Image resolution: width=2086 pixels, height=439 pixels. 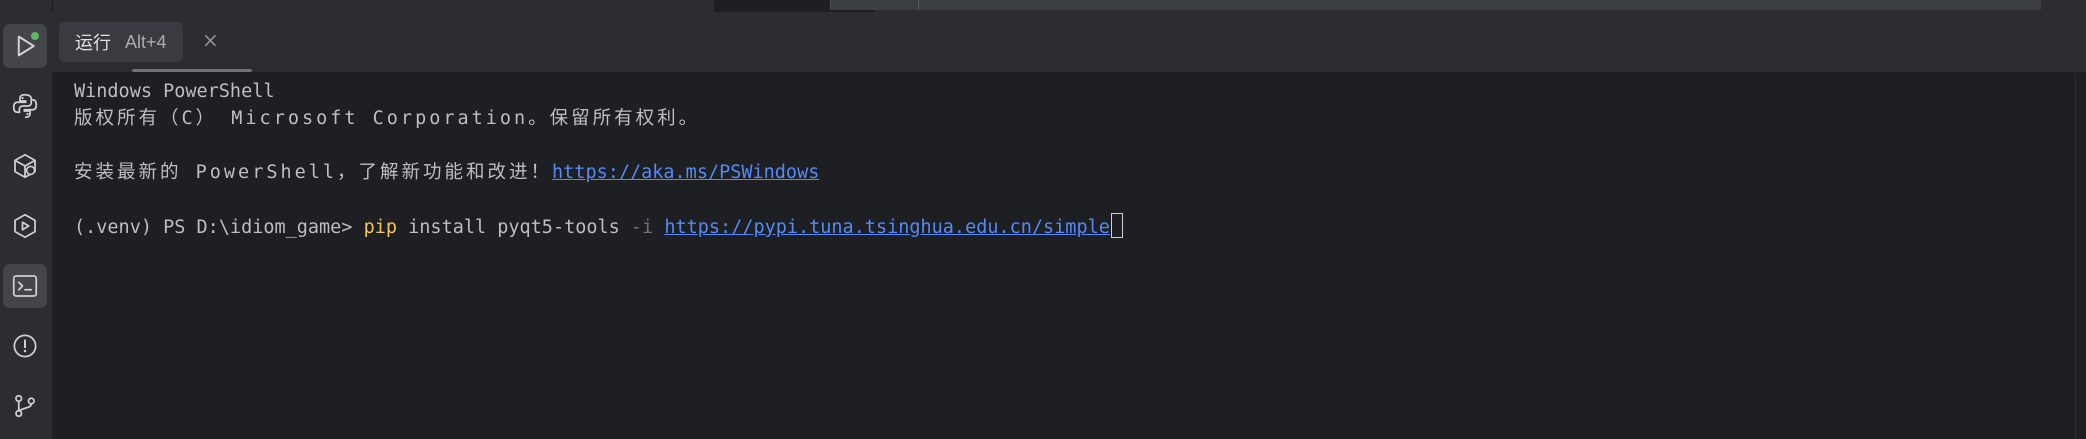 What do you see at coordinates (25, 46) in the screenshot?
I see `run-tool-button` at bounding box center [25, 46].